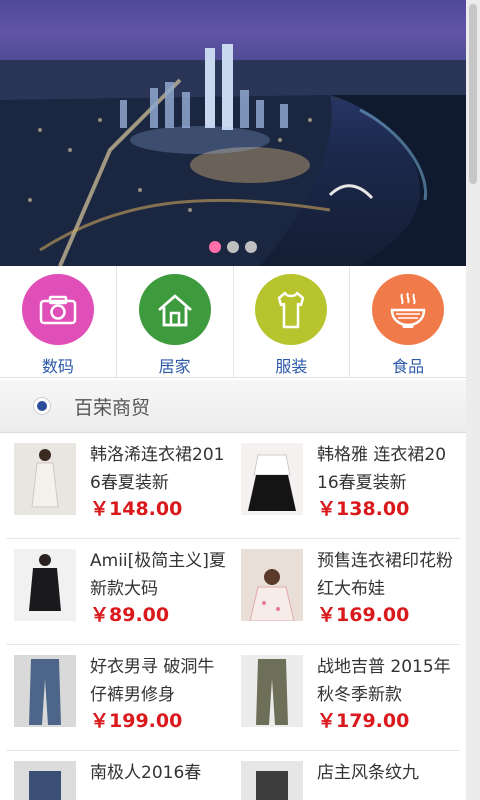  Describe the element at coordinates (42, 406) in the screenshot. I see `radio-dot-icon` at that location.